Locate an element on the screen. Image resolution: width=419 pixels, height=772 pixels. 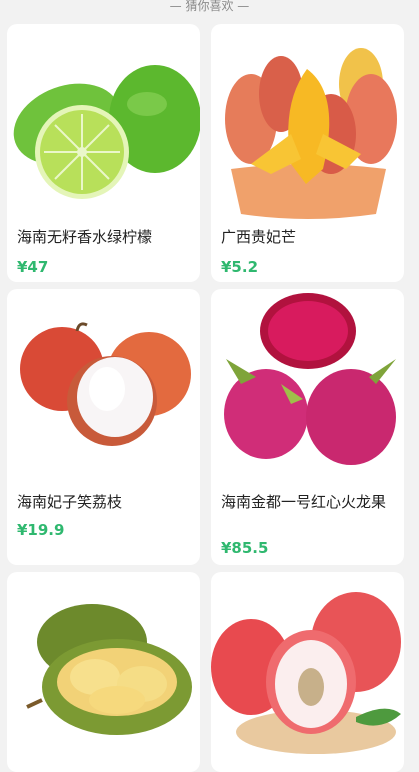
product-price: ¥47 is located at coordinates (33, 267).